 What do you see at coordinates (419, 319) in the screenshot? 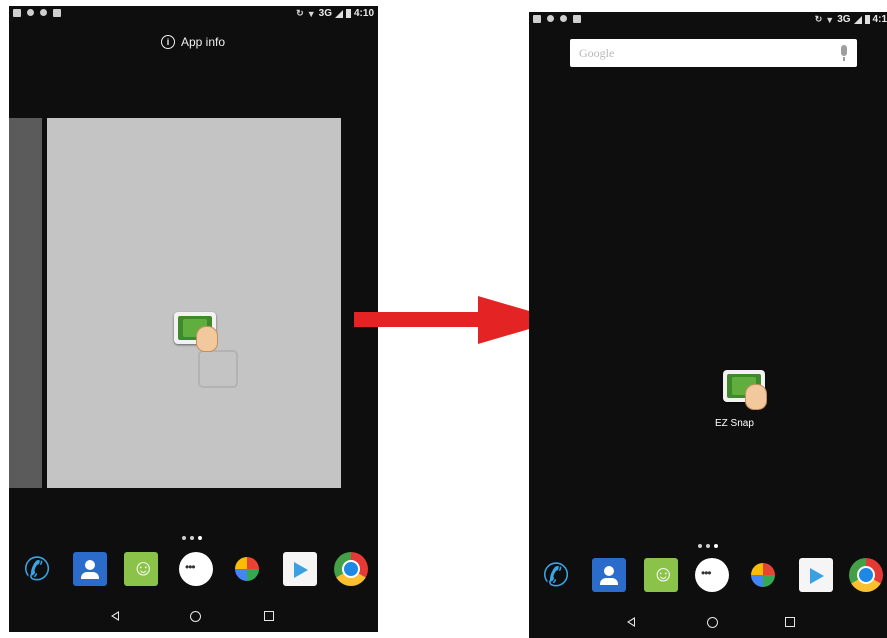
I see `transition-arrow-shaft` at bounding box center [419, 319].